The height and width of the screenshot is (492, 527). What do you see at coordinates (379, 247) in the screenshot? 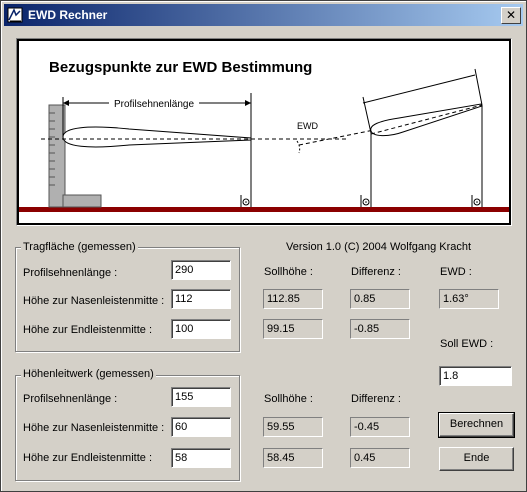
I see `version-text: Version 1.0 (C) 2004 Wolfgang Kracht` at bounding box center [379, 247].